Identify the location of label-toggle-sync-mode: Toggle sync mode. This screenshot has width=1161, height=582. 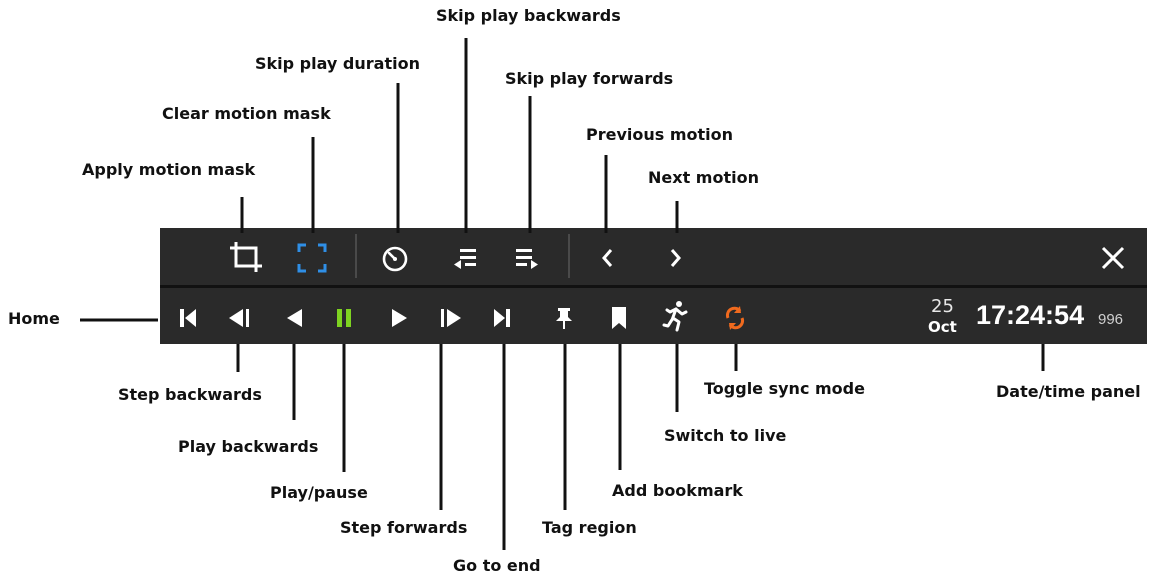
(784, 388).